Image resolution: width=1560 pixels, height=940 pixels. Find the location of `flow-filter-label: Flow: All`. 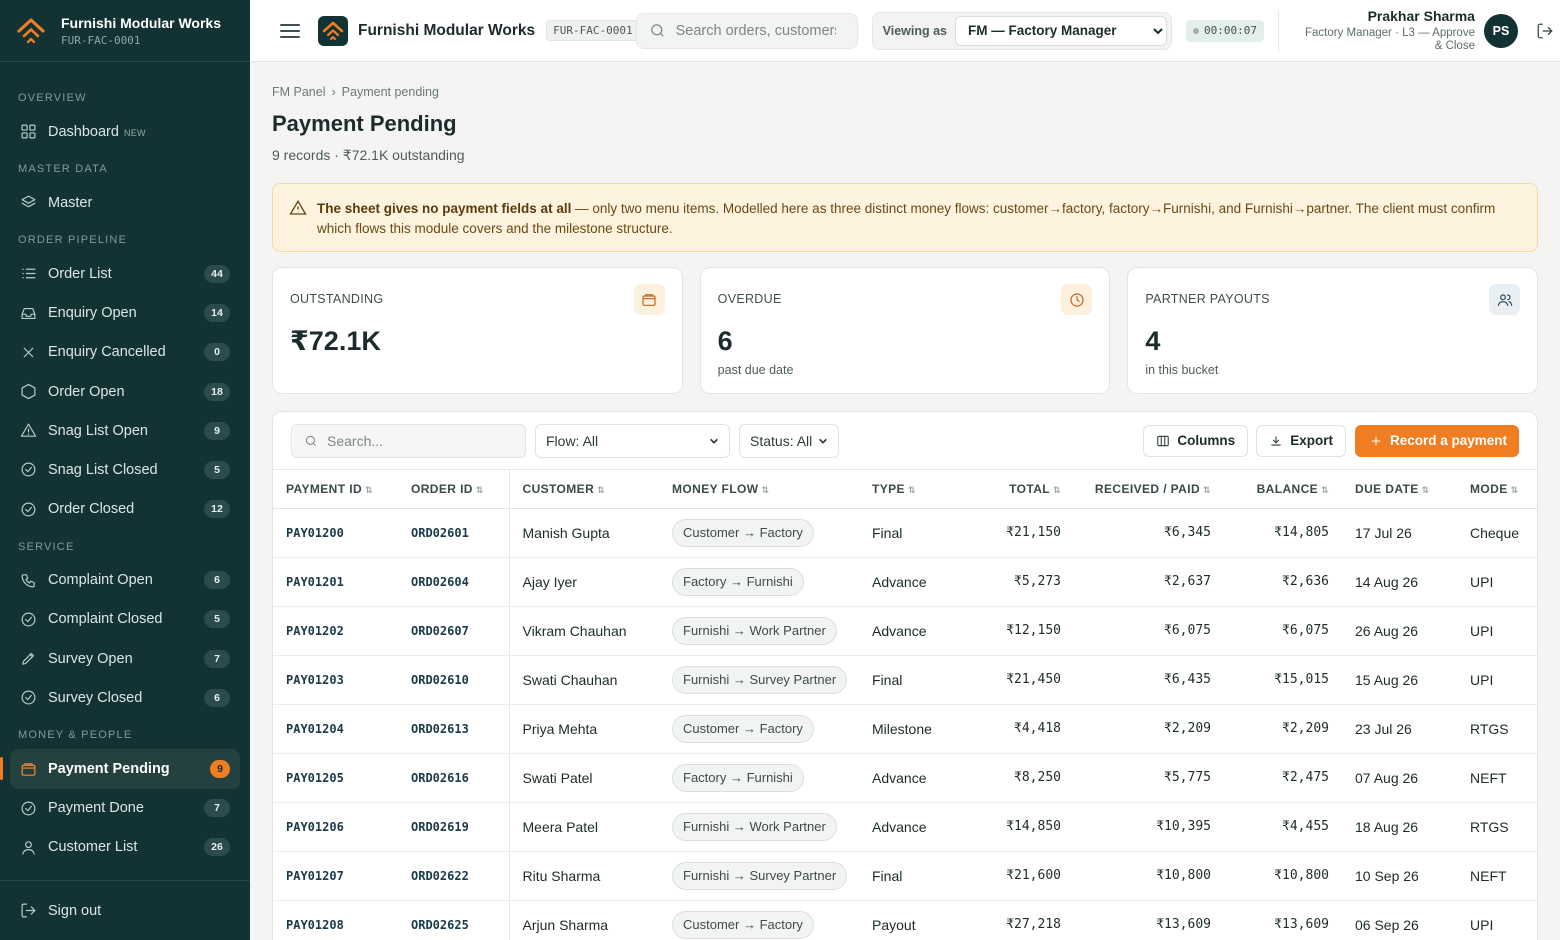

flow-filter-label: Flow: All is located at coordinates (572, 440).